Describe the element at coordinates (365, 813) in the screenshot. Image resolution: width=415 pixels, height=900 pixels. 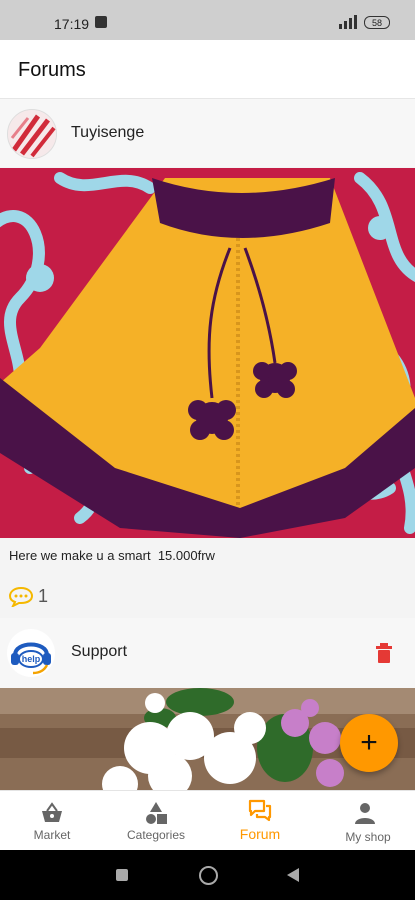
I see `person-icon` at that location.